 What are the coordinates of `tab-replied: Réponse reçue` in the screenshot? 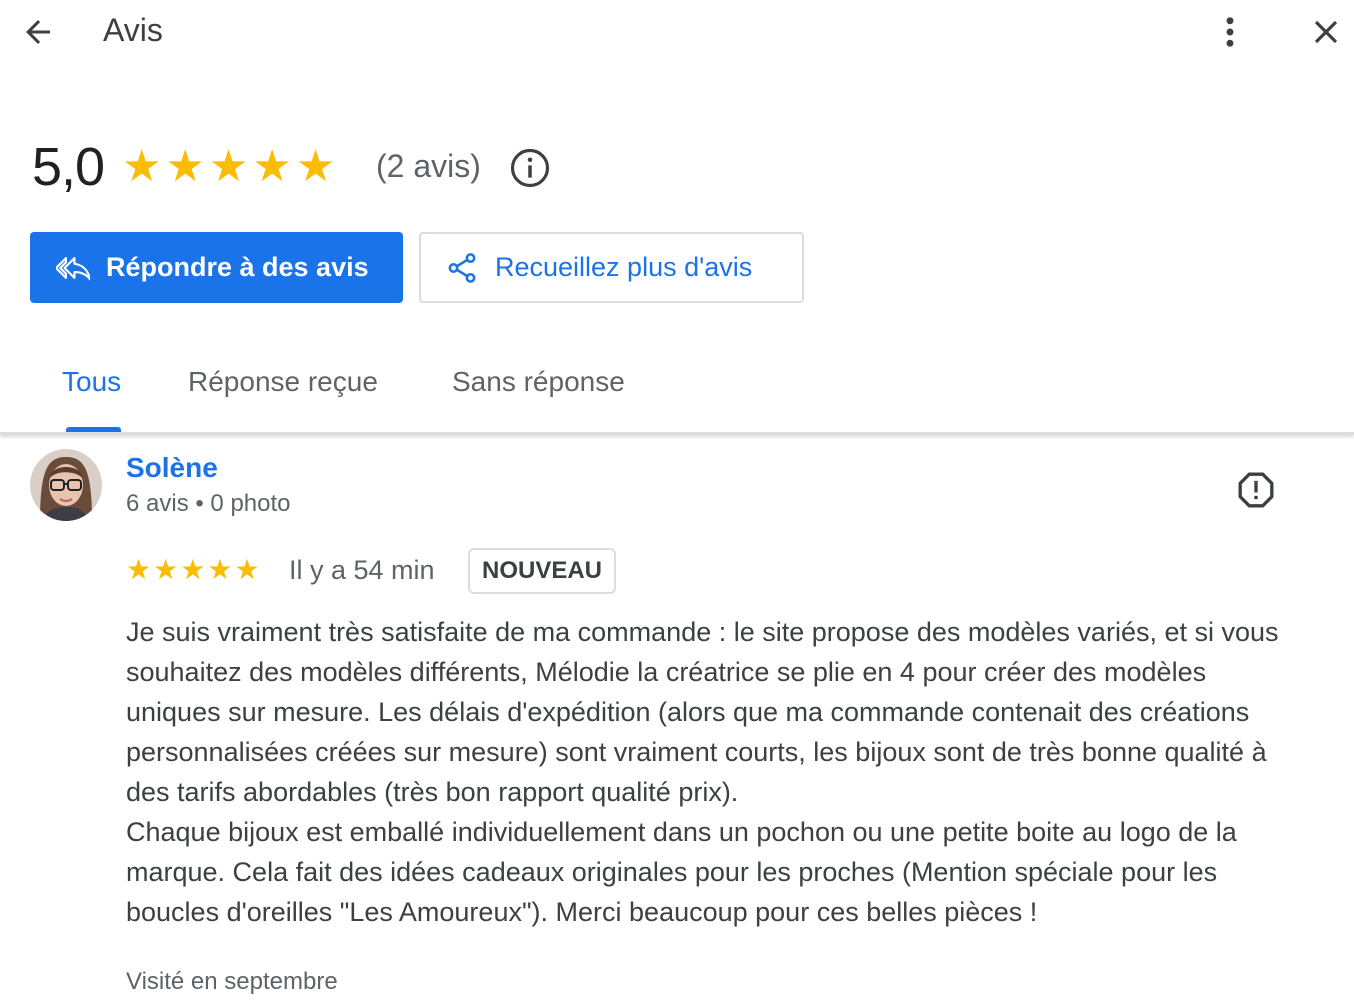 It's located at (283, 382).